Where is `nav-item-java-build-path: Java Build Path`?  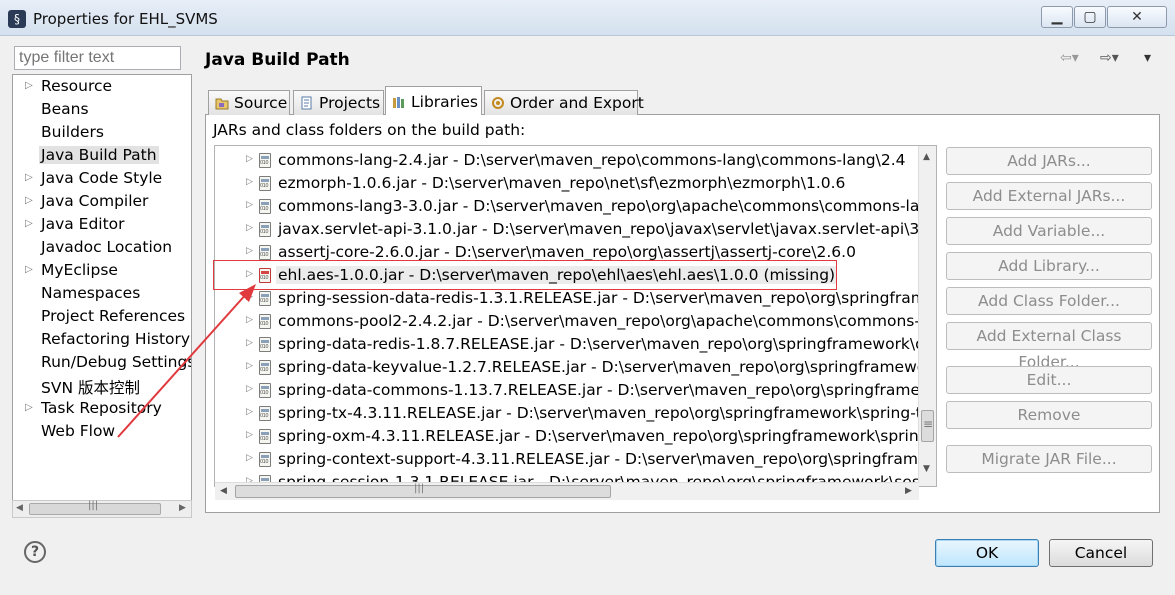 nav-item-java-build-path: Java Build Path is located at coordinates (102, 156).